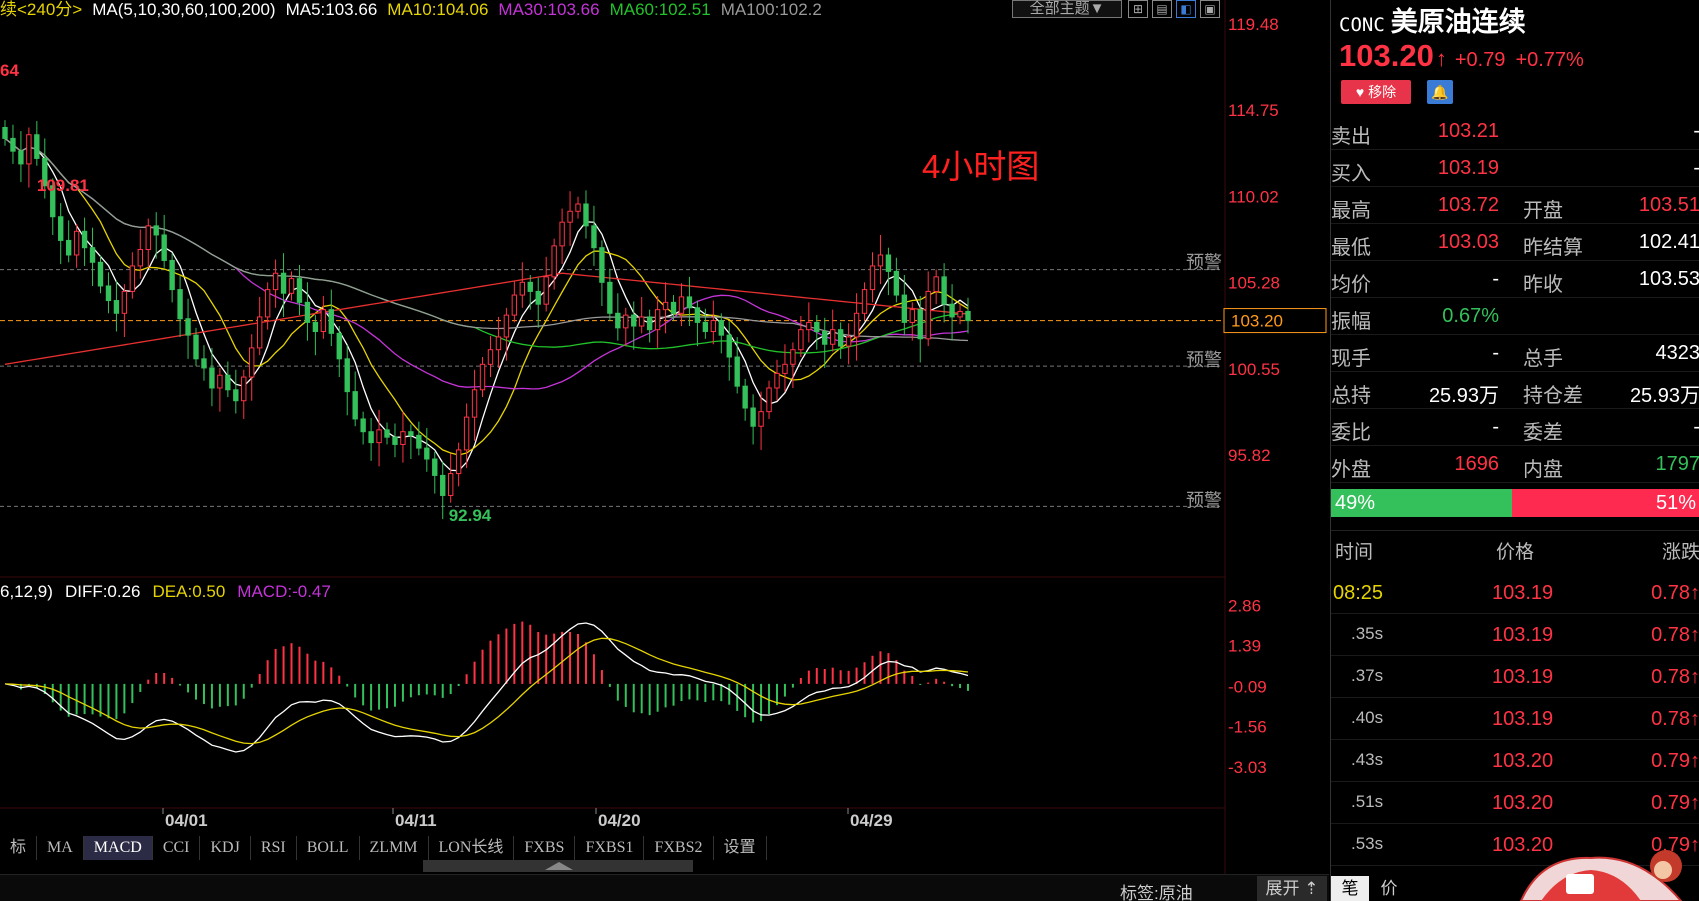 This screenshot has width=1699, height=901. I want to click on ma200-line, so click(486, 318).